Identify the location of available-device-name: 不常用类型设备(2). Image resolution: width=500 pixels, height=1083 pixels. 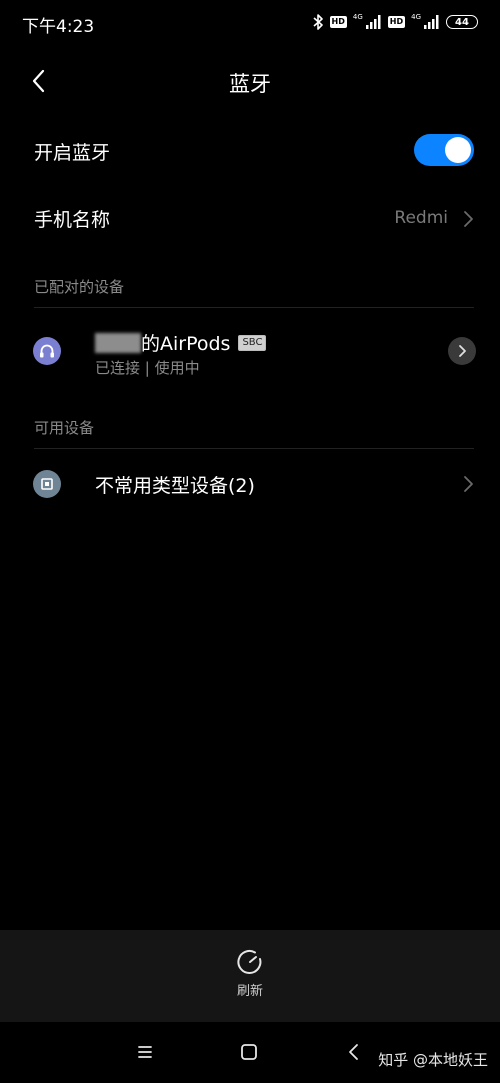
(175, 486).